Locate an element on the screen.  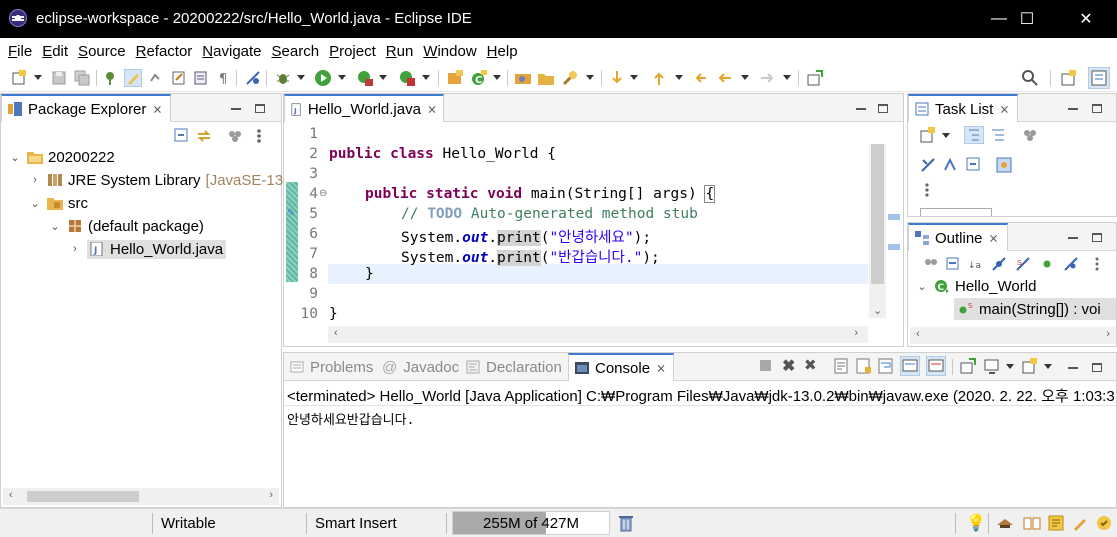
open-console-dropdown-icon is located at coordinates (1048, 366).